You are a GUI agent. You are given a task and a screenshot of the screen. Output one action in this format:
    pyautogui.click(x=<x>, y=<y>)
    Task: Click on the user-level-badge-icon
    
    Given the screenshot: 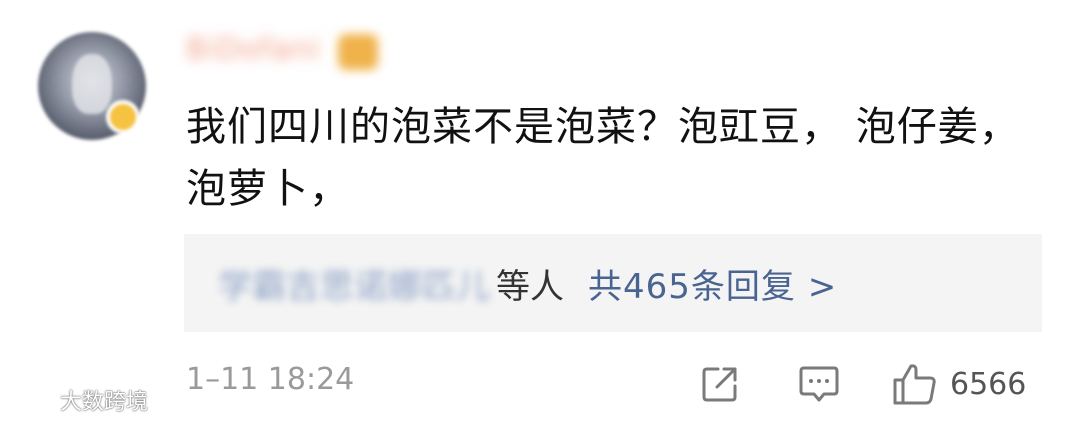 What is the action you would take?
    pyautogui.click(x=358, y=52)
    